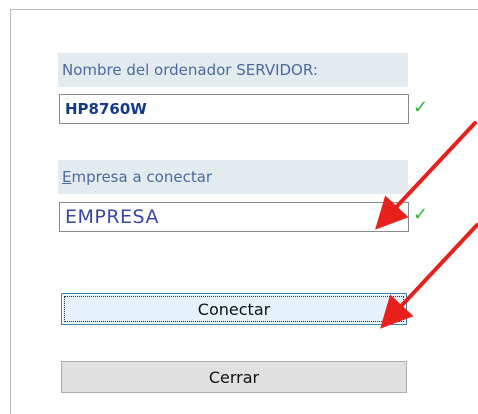 The image size is (478, 414). What do you see at coordinates (10, 211) in the screenshot?
I see `dialog-frame-left` at bounding box center [10, 211].